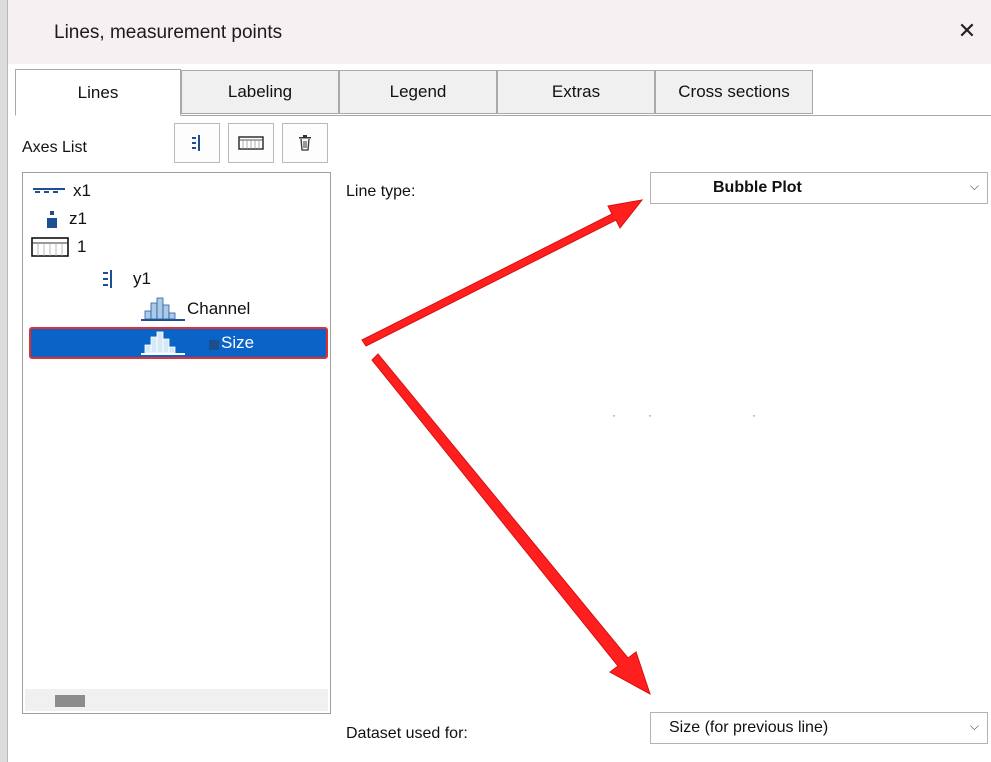 This screenshot has width=991, height=762. I want to click on tree-node-x1: x1, so click(62, 191).